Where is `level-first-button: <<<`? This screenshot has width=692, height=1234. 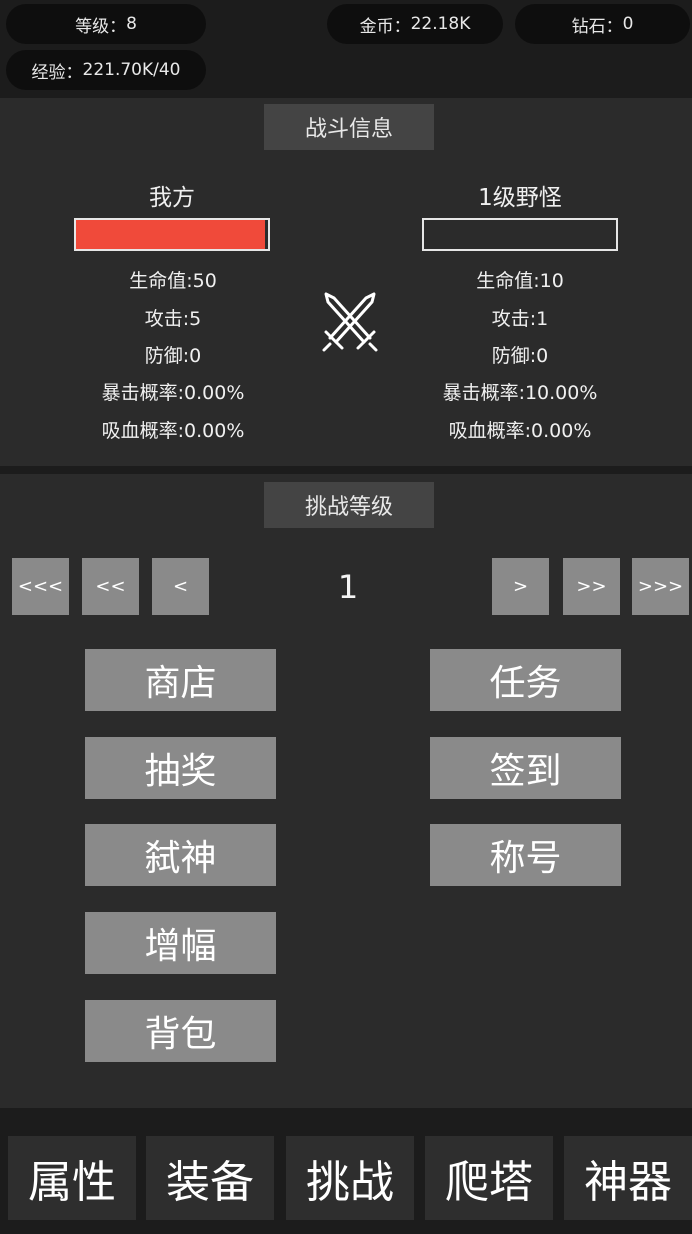
level-first-button: <<< is located at coordinates (40, 586).